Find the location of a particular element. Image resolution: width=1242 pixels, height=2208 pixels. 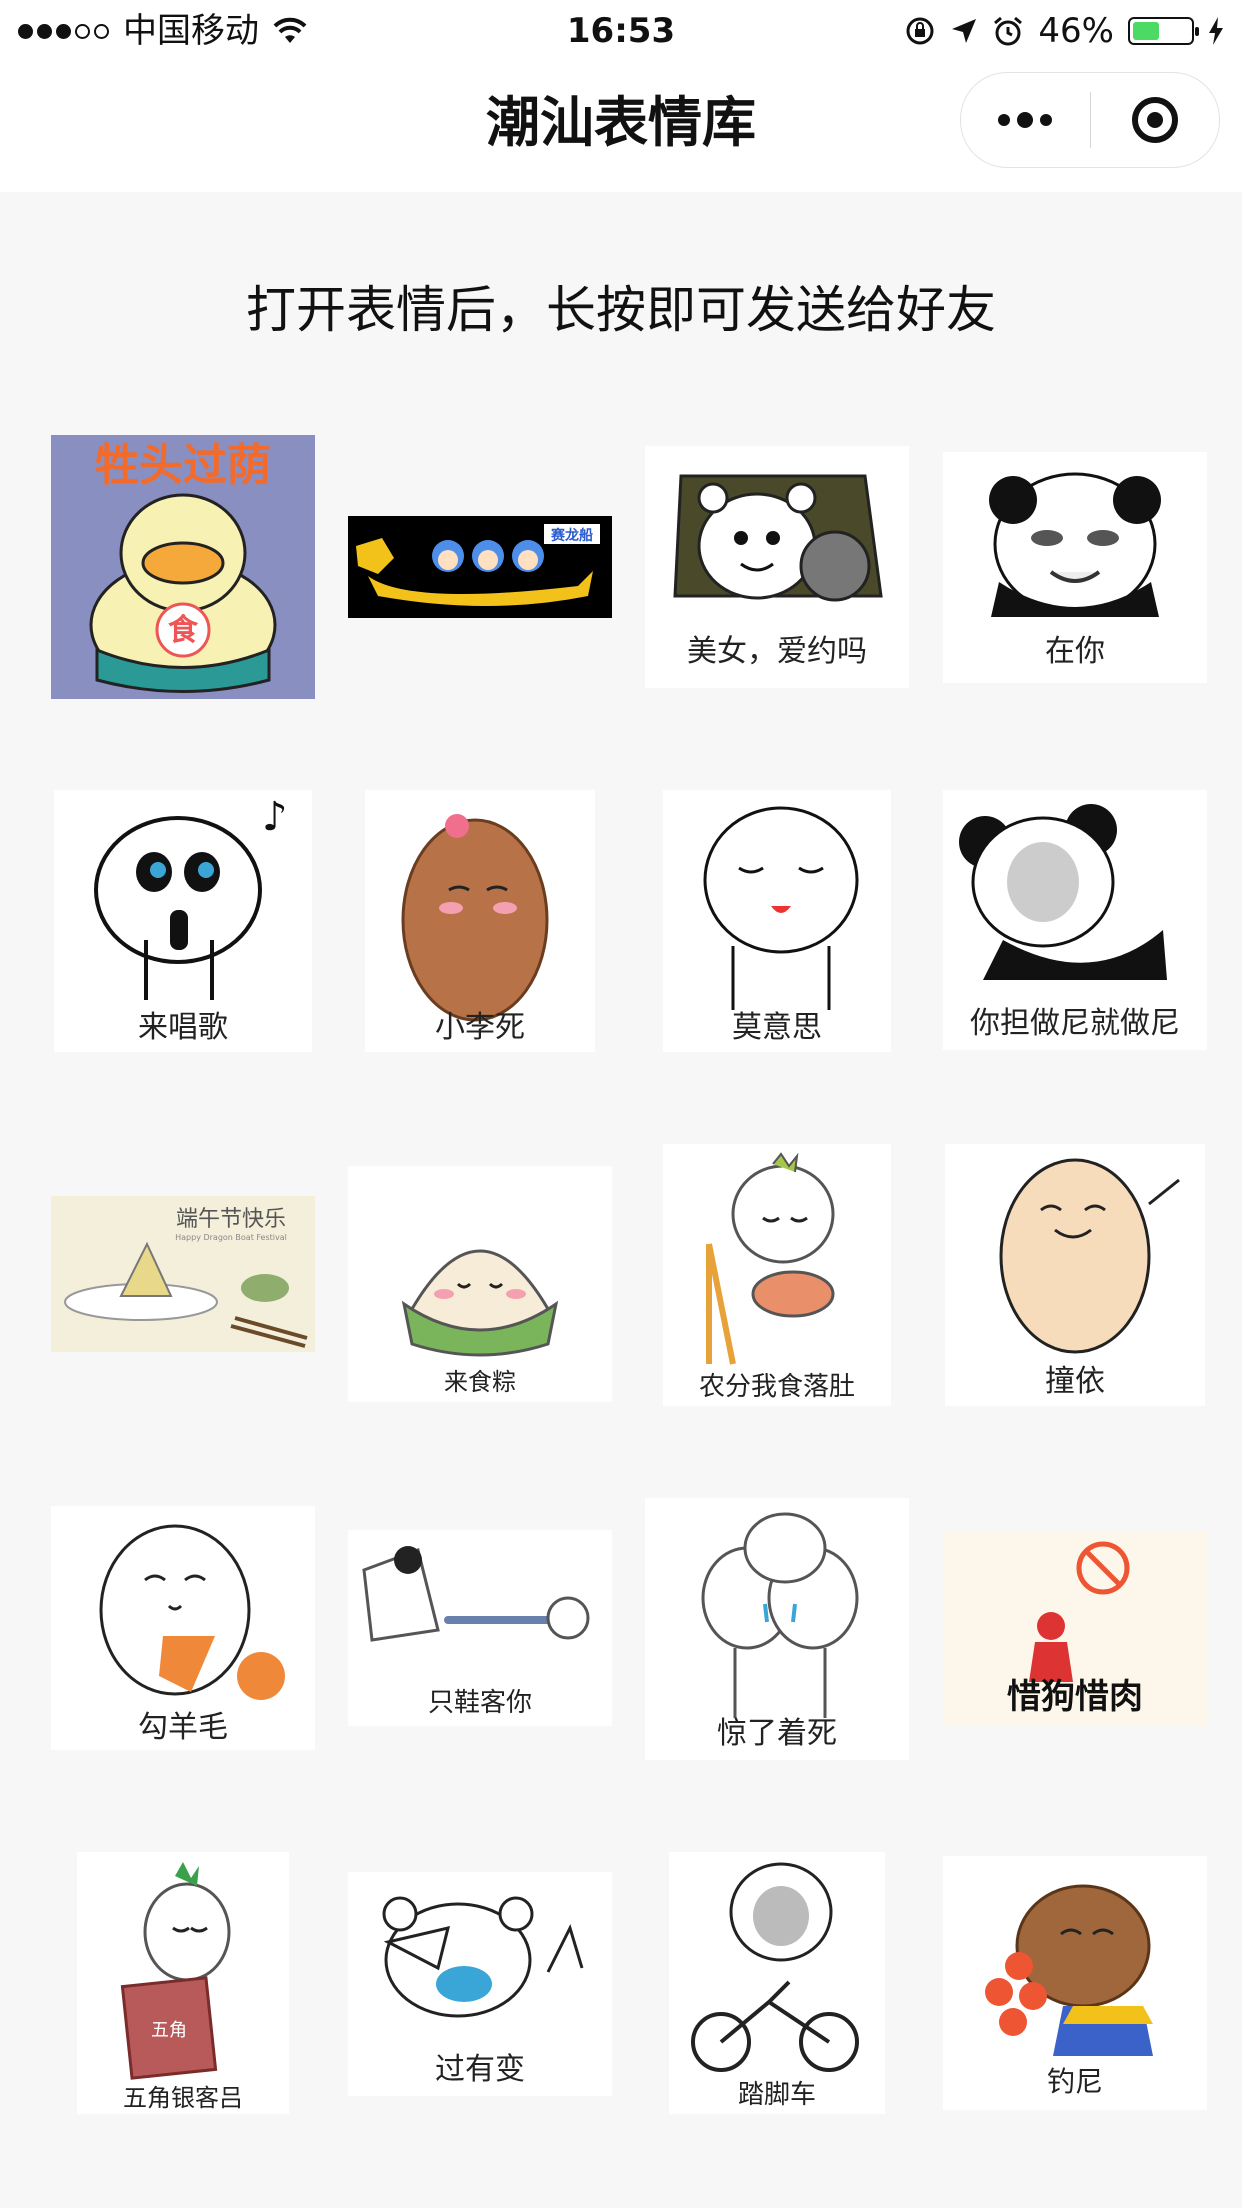

radish-money-sticker-art: 五角 is located at coordinates (175, 1971).